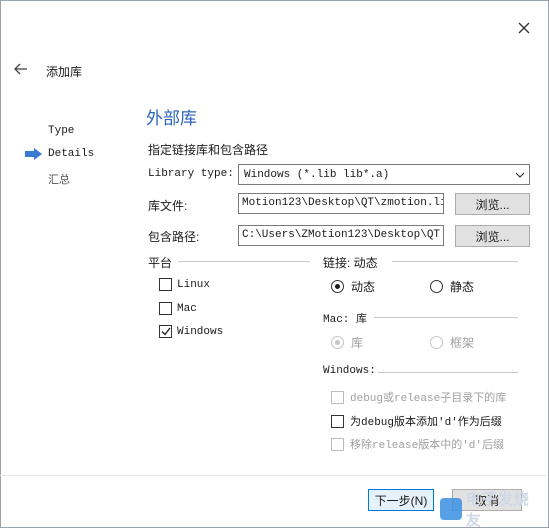 Image resolution: width=549 pixels, height=530 pixels. What do you see at coordinates (455, 261) in the screenshot?
I see `linking-divider` at bounding box center [455, 261].